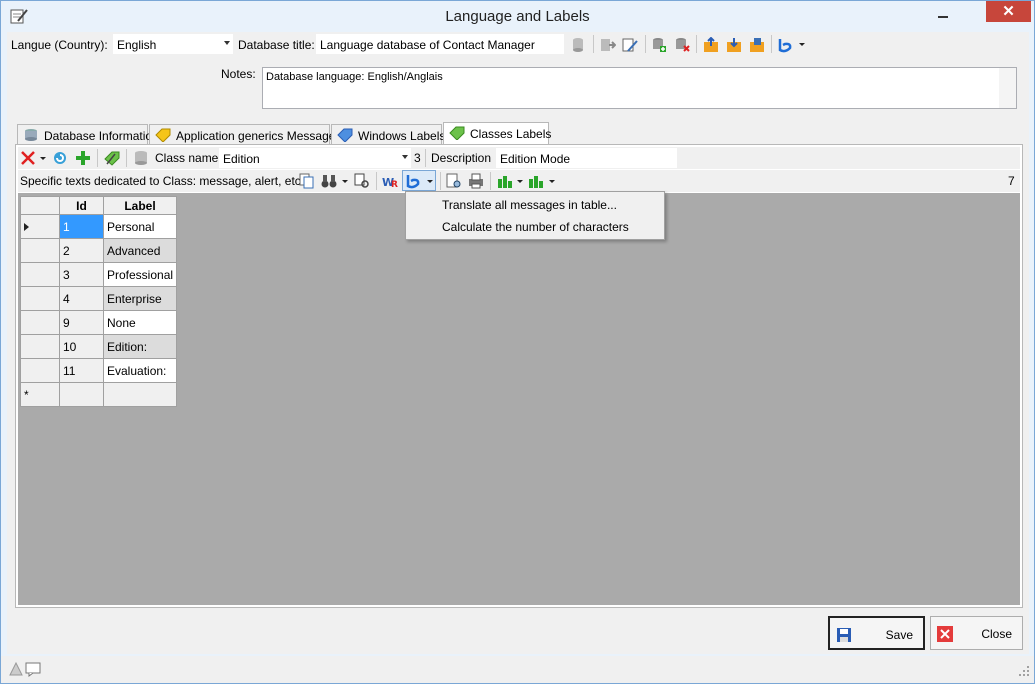 The width and height of the screenshot is (1035, 684). What do you see at coordinates (140, 298) in the screenshot?
I see `label-cell: Enterprise` at bounding box center [140, 298].